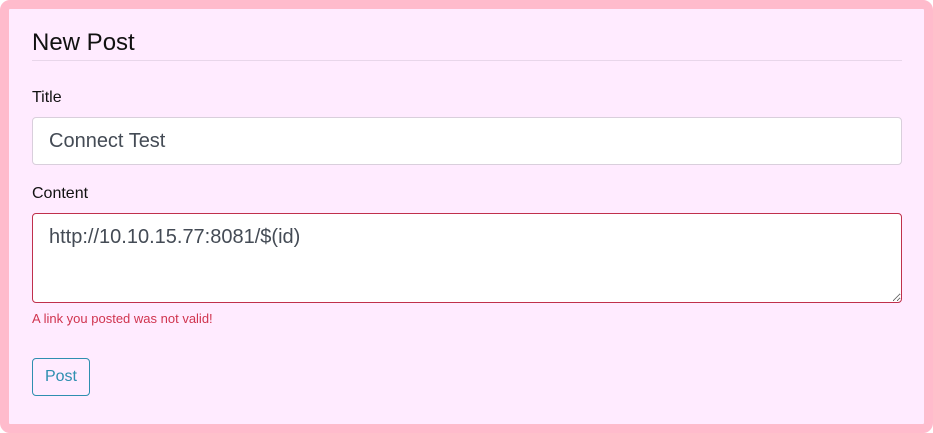 This screenshot has height=433, width=933. I want to click on post-button: Post, so click(61, 377).